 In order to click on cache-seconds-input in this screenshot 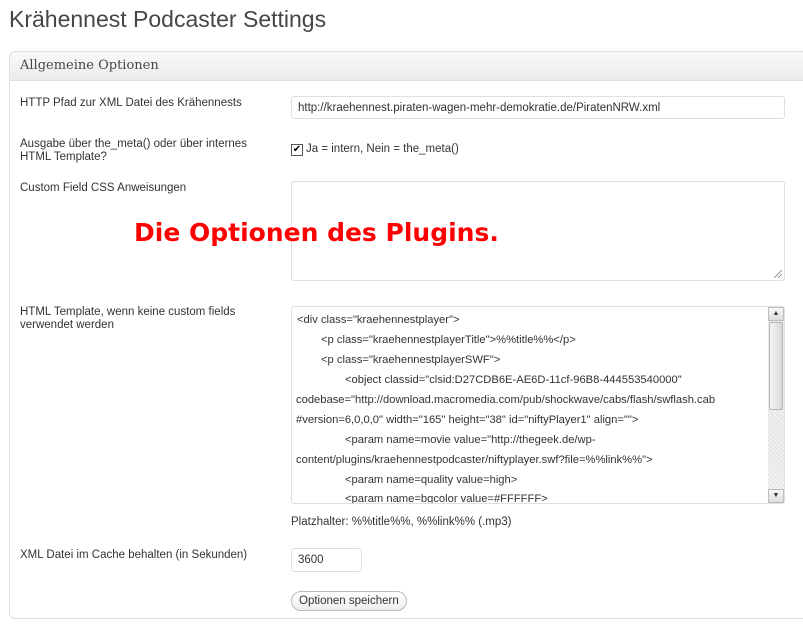, I will do `click(326, 560)`.